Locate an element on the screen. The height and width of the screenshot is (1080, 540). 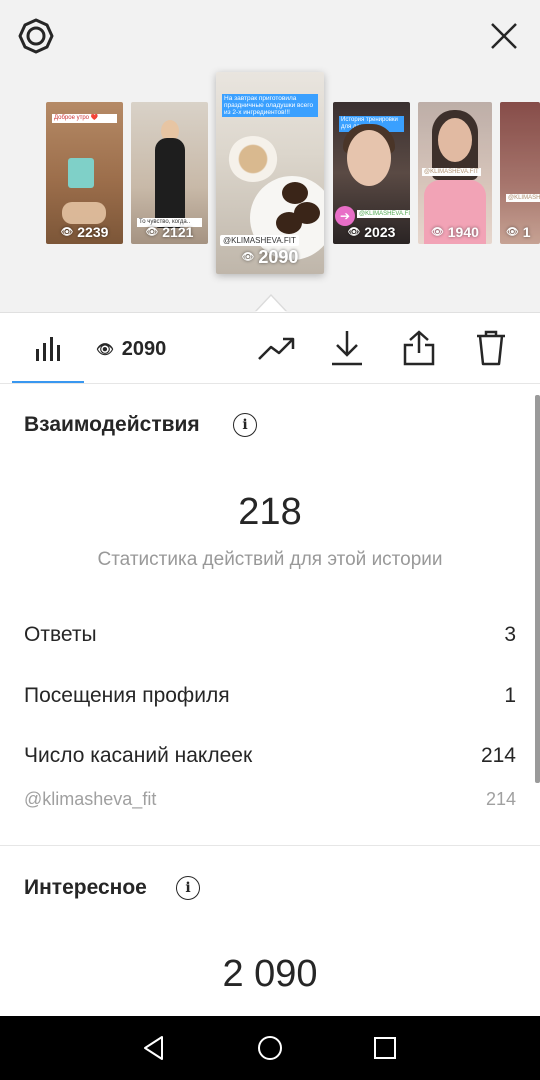
stat-value: 1 is located at coordinates (510, 695).